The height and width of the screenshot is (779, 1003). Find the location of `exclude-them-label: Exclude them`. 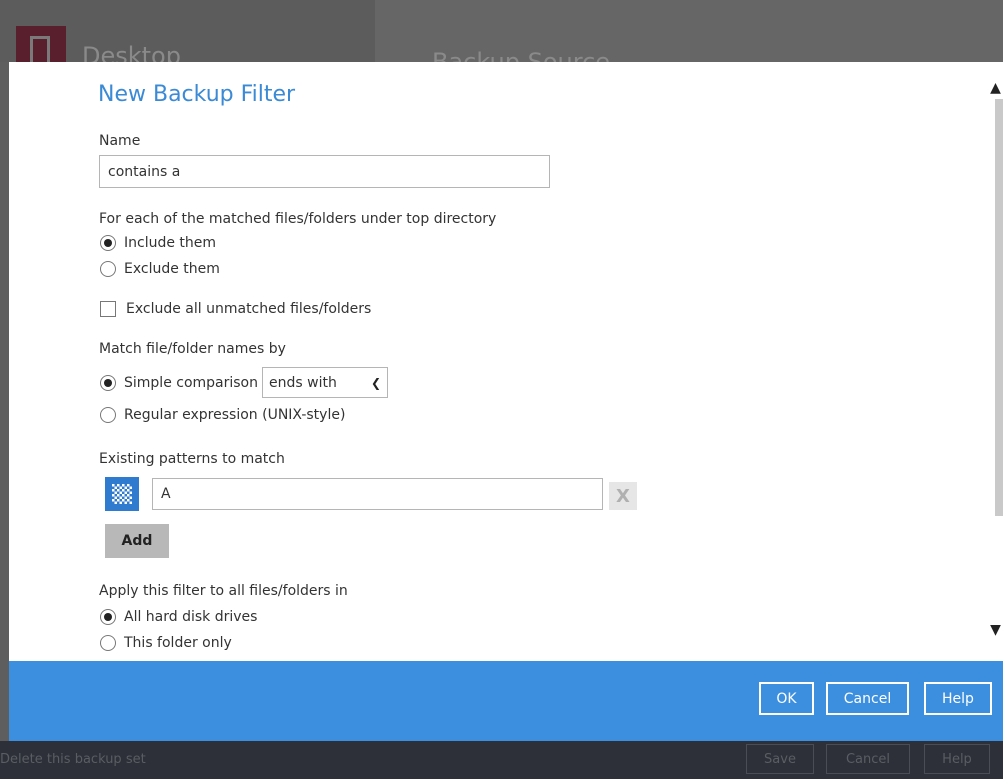

exclude-them-label: Exclude them is located at coordinates (172, 269).